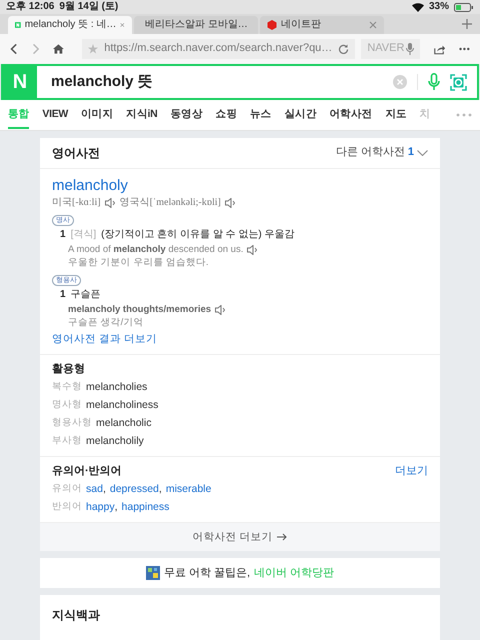  Describe the element at coordinates (97, 115) in the screenshot. I see `category-tab: 이미지` at that location.